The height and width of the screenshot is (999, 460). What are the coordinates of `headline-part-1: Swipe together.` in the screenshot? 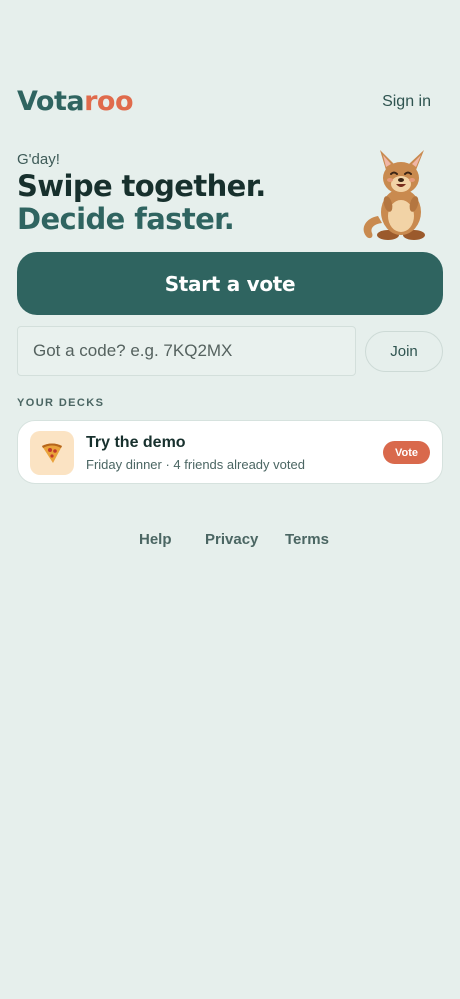 It's located at (141, 186).